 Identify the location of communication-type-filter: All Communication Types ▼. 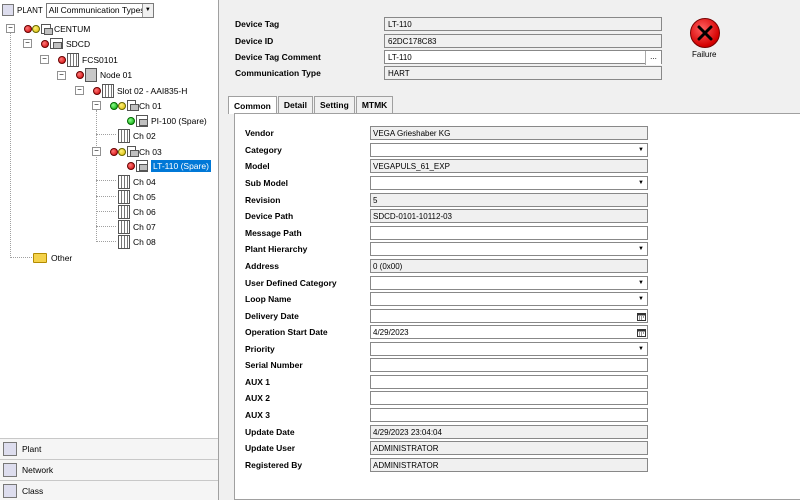
(99, 10).